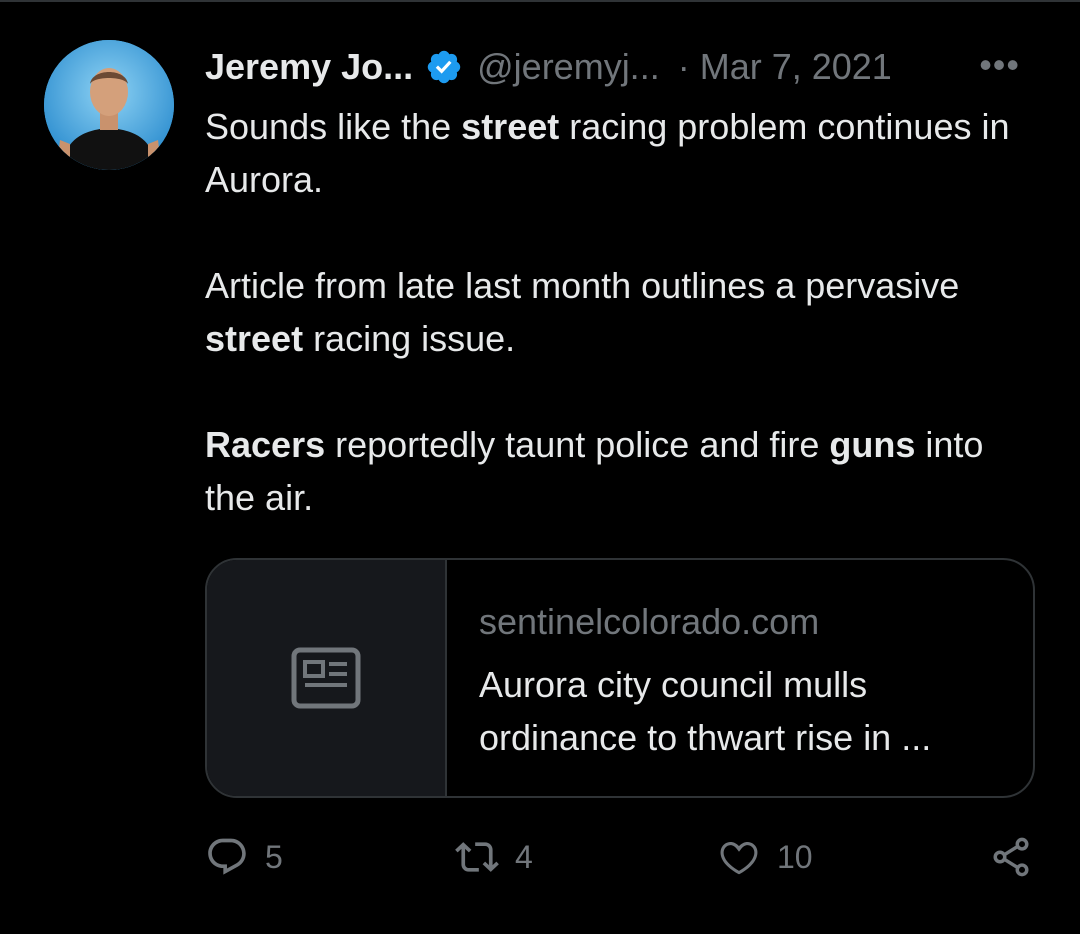  I want to click on retweet-button: 4, so click(494, 857).